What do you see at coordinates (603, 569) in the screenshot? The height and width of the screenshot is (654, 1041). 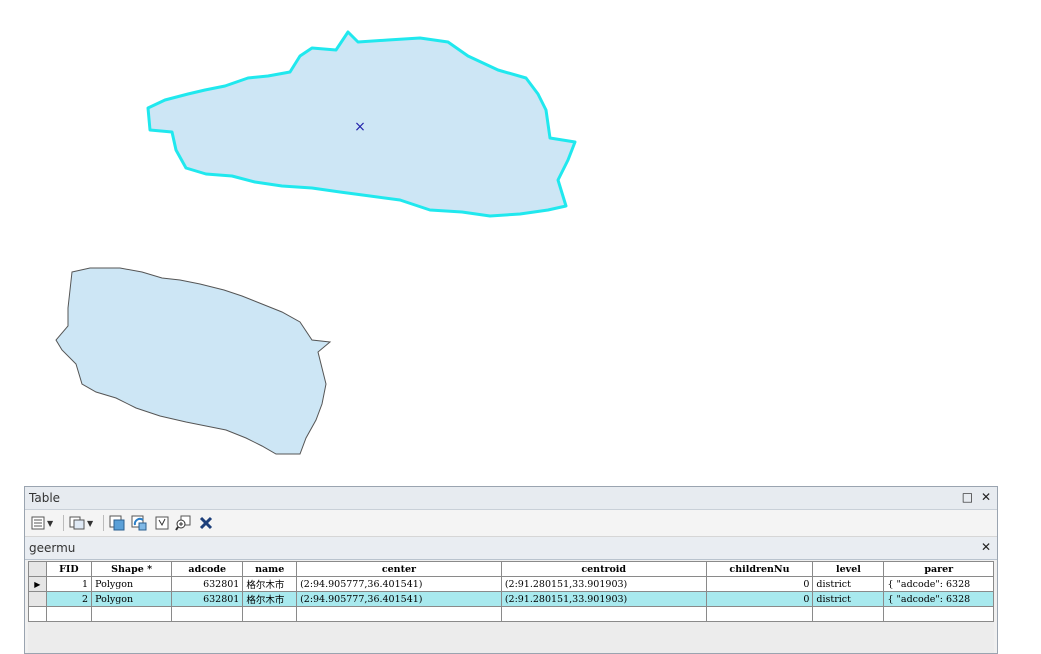 I see `column-header-centroid: centroid` at bounding box center [603, 569].